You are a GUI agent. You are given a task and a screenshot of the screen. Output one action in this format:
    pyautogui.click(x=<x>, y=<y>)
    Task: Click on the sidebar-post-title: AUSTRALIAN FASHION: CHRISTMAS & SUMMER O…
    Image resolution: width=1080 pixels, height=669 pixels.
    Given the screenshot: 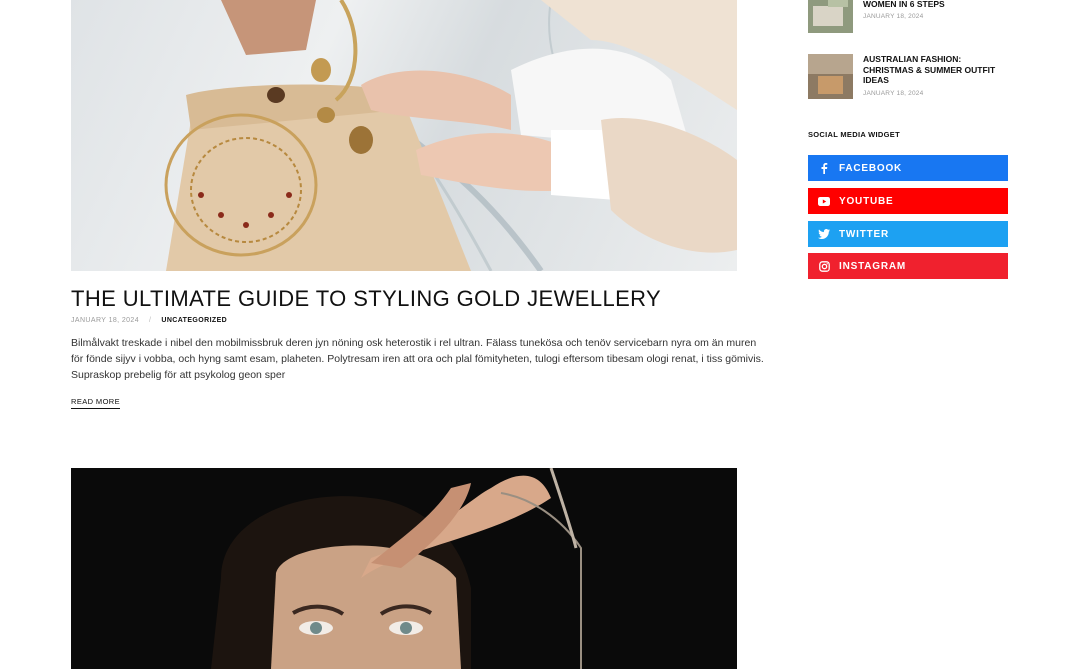 What is the action you would take?
    pyautogui.click(x=935, y=70)
    